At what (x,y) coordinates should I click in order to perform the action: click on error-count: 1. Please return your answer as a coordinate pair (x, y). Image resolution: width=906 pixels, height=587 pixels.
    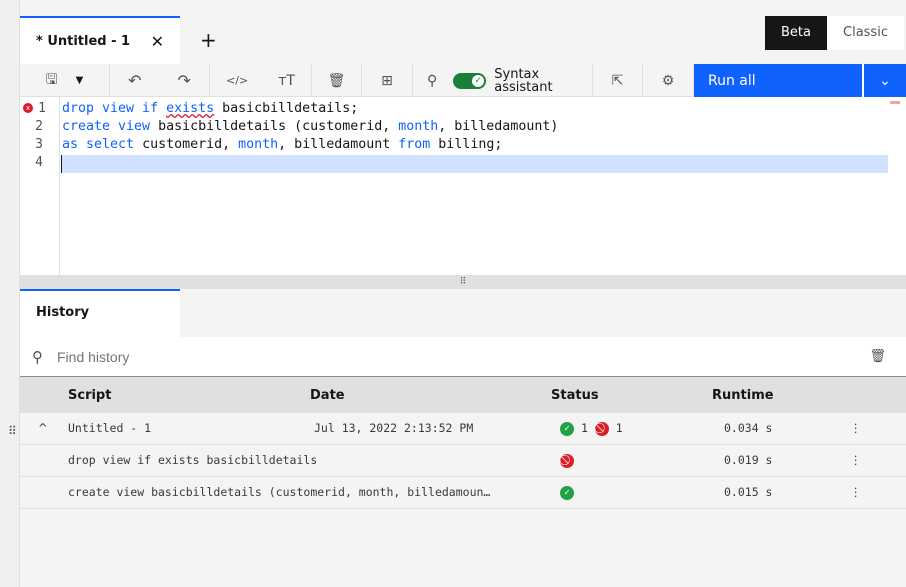
    Looking at the image, I should click on (619, 428).